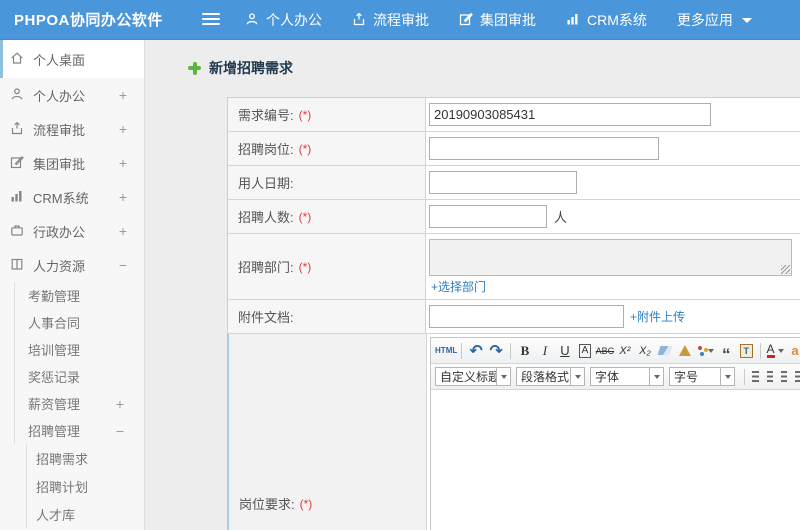 This screenshot has height=530, width=800. Describe the element at coordinates (458, 286) in the screenshot. I see `select-dept-link: +选择部门` at that location.